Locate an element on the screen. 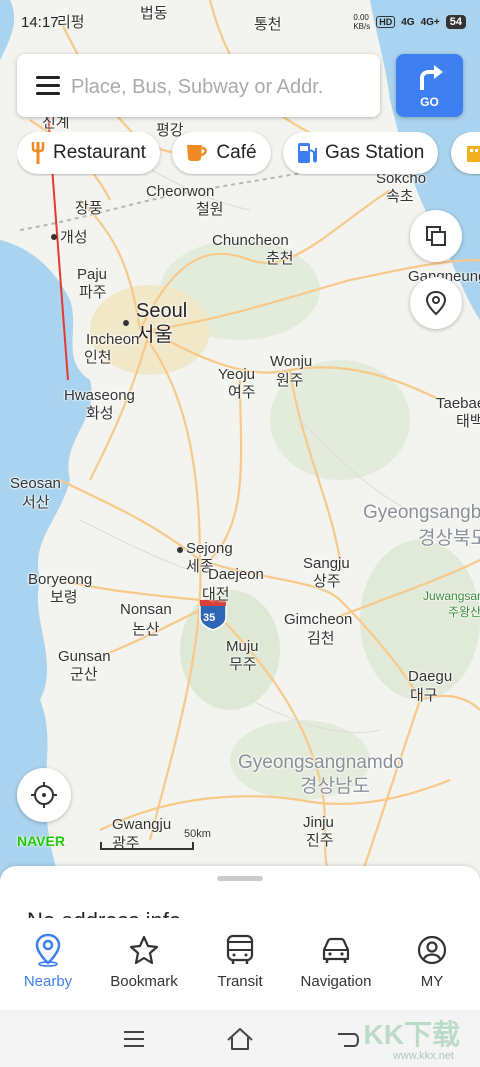 Image resolution: width=480 pixels, height=1067 pixels. status-time: 14:17 is located at coordinates (40, 22).